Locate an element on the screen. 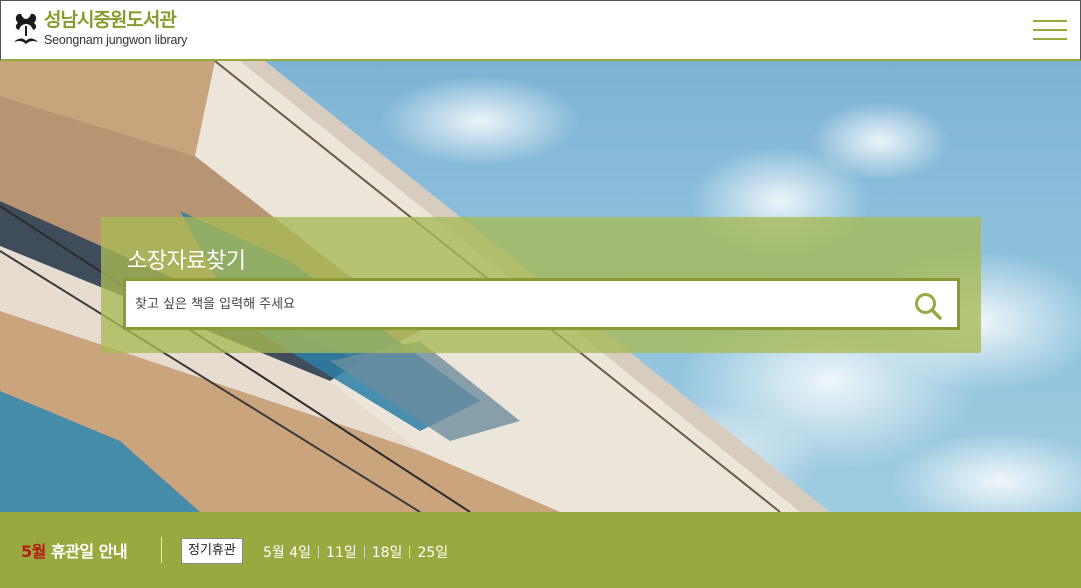 Image resolution: width=1081 pixels, height=588 pixels. closure-notice-bar: 5월 휴관일 안내 정기휴관 5월 4일 11일 18일 25일 is located at coordinates (540, 550).